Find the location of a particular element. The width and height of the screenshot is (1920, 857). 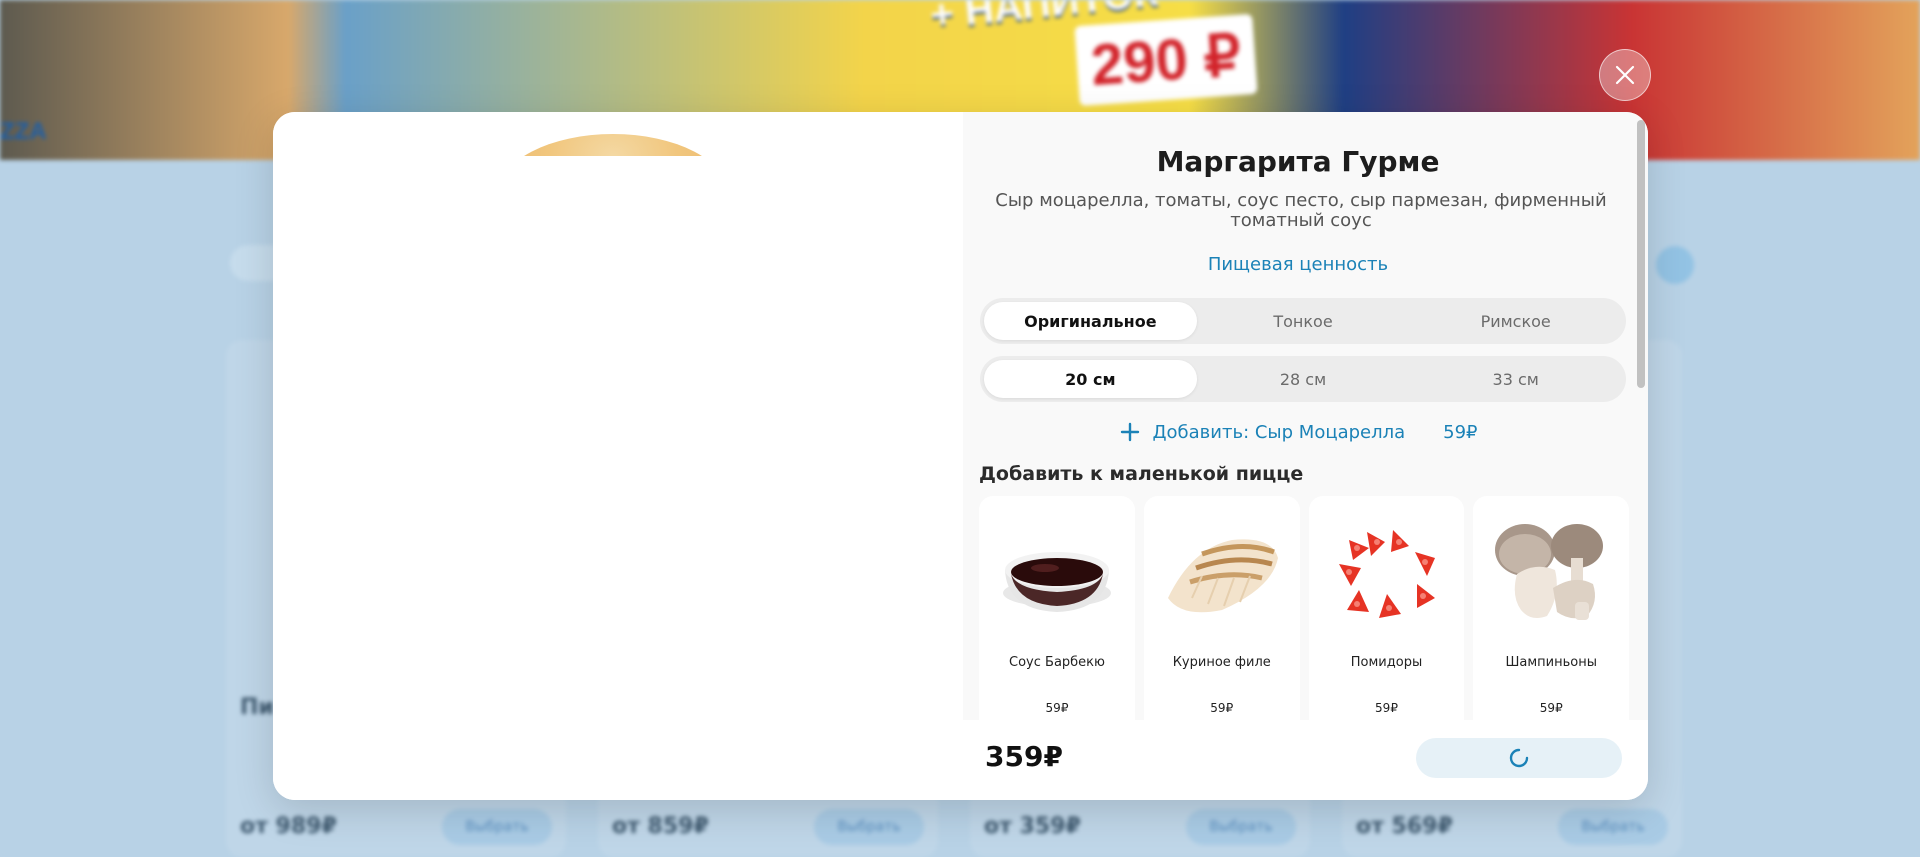

toppings-heading: Добавить к маленькой пицце is located at coordinates (1141, 474).